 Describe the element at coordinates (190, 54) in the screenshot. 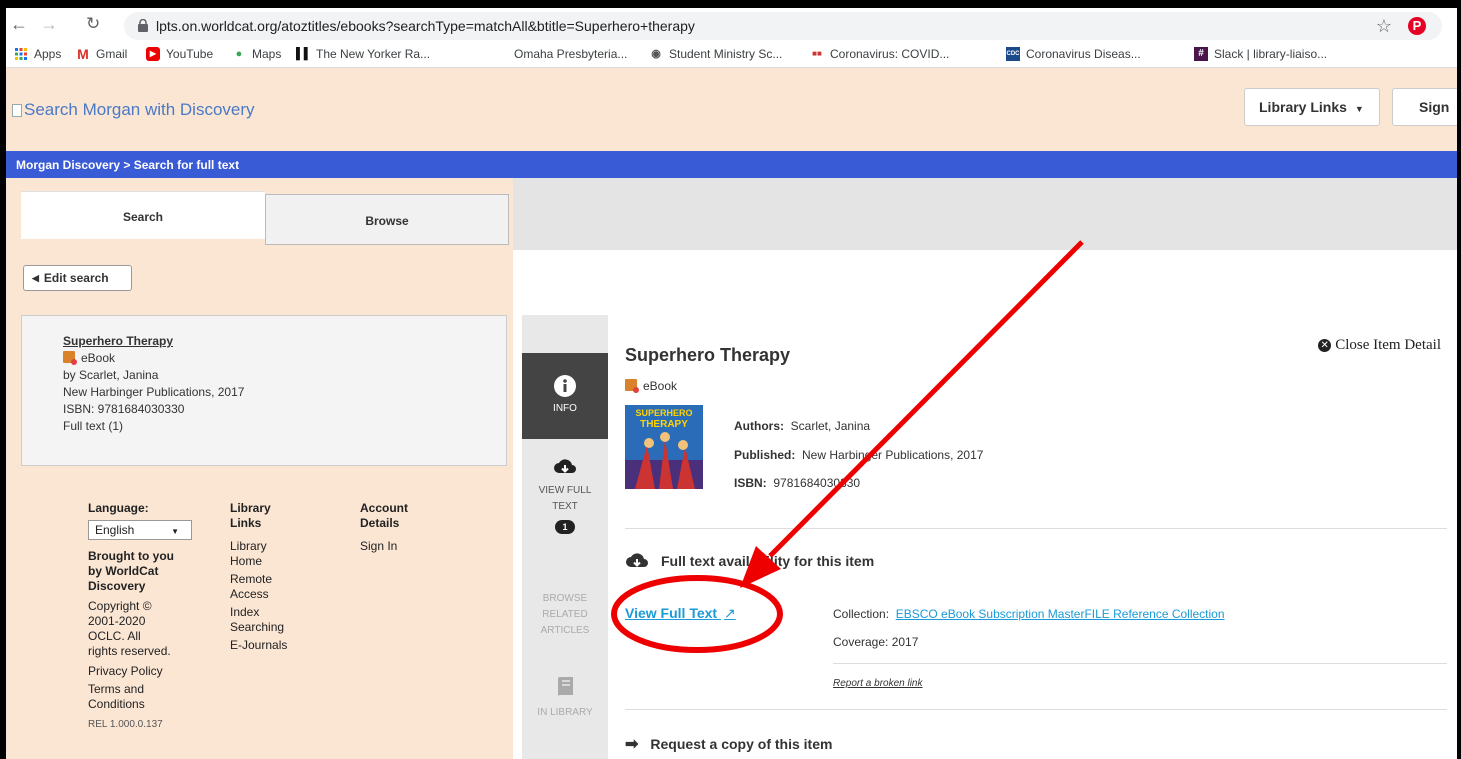

I see `bookmark-label: YouTube` at that location.